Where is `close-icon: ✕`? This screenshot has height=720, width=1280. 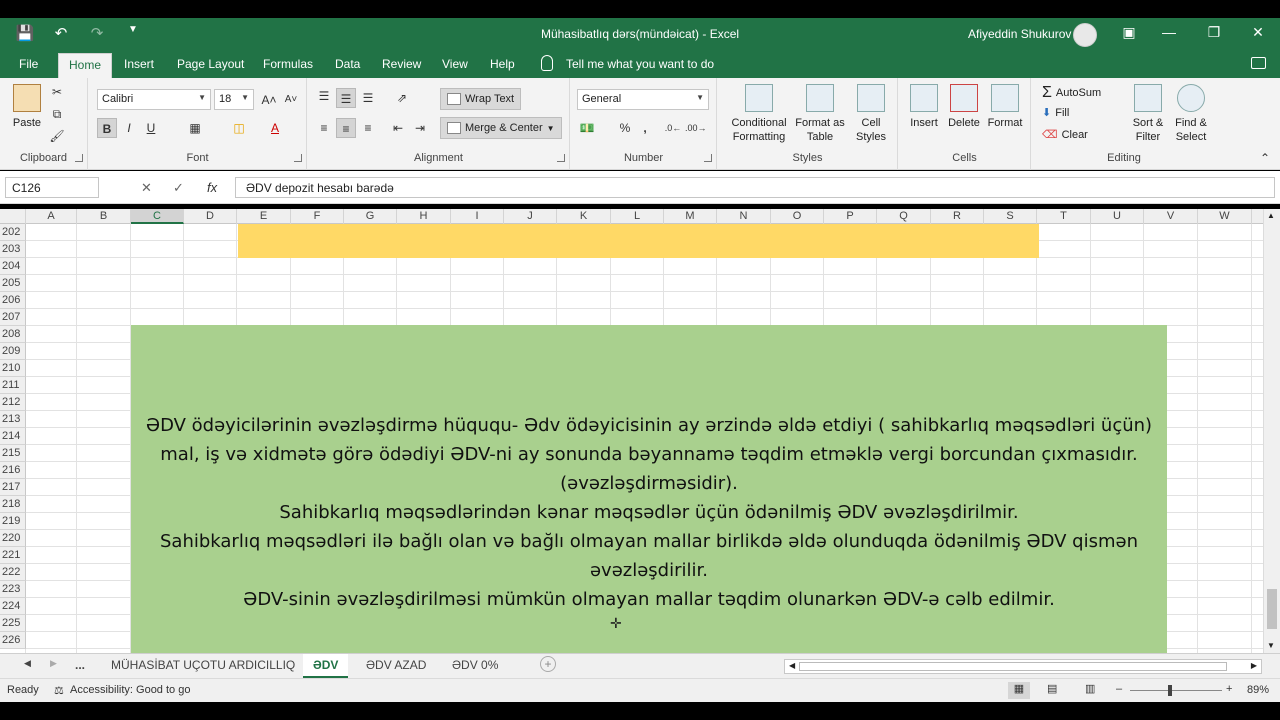
close-icon: ✕ is located at coordinates (1258, 32).